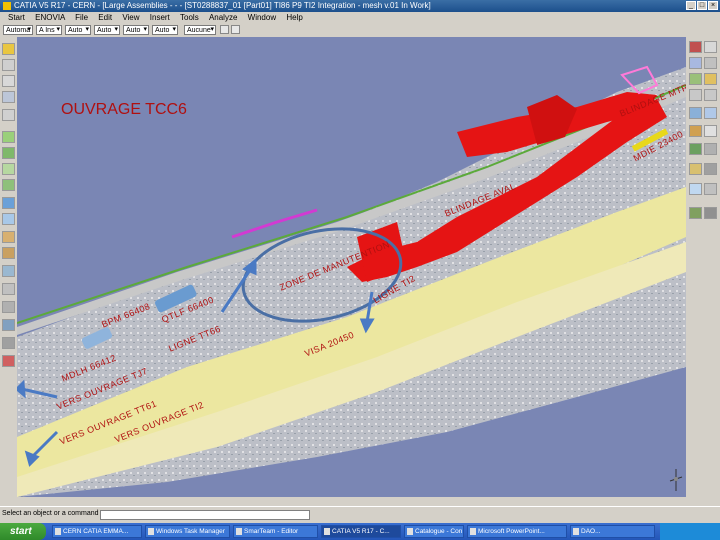 The height and width of the screenshot is (540, 720). What do you see at coordinates (165, 30) in the screenshot?
I see `layer-select: Auto` at bounding box center [165, 30].